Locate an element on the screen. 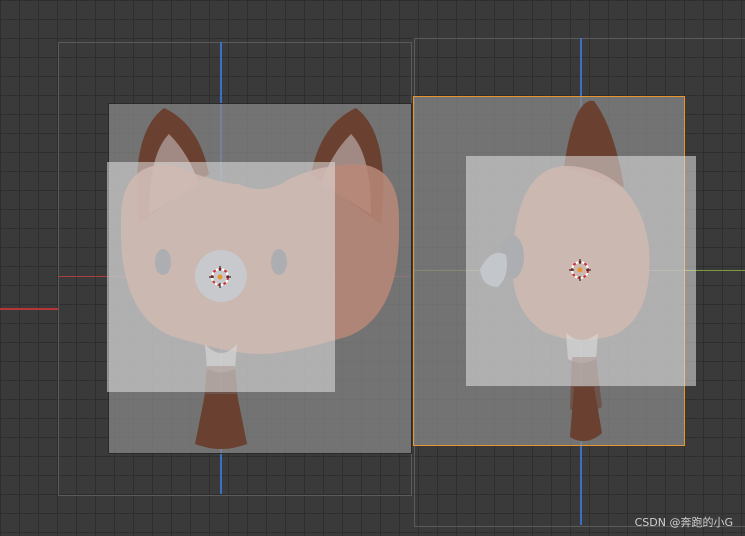  body is located at coordinates (221, 421).